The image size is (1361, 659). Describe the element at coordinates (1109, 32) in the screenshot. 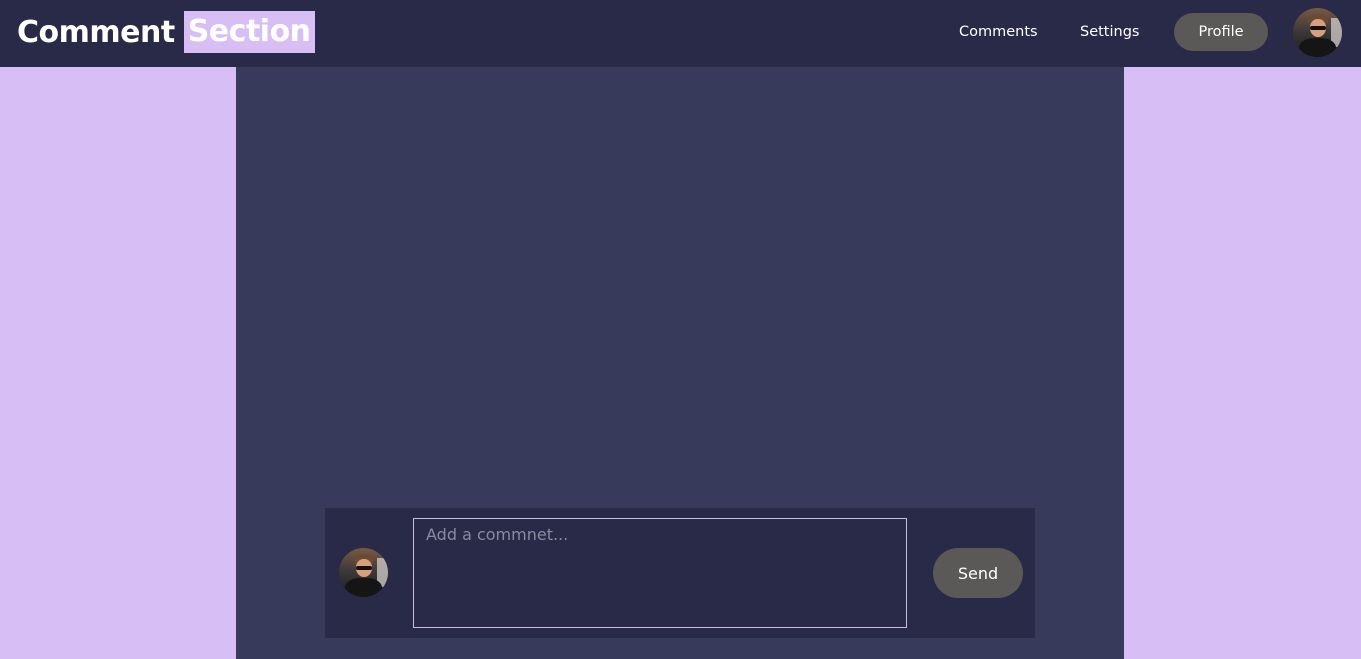

I see `nav-link-settings: Settings` at that location.